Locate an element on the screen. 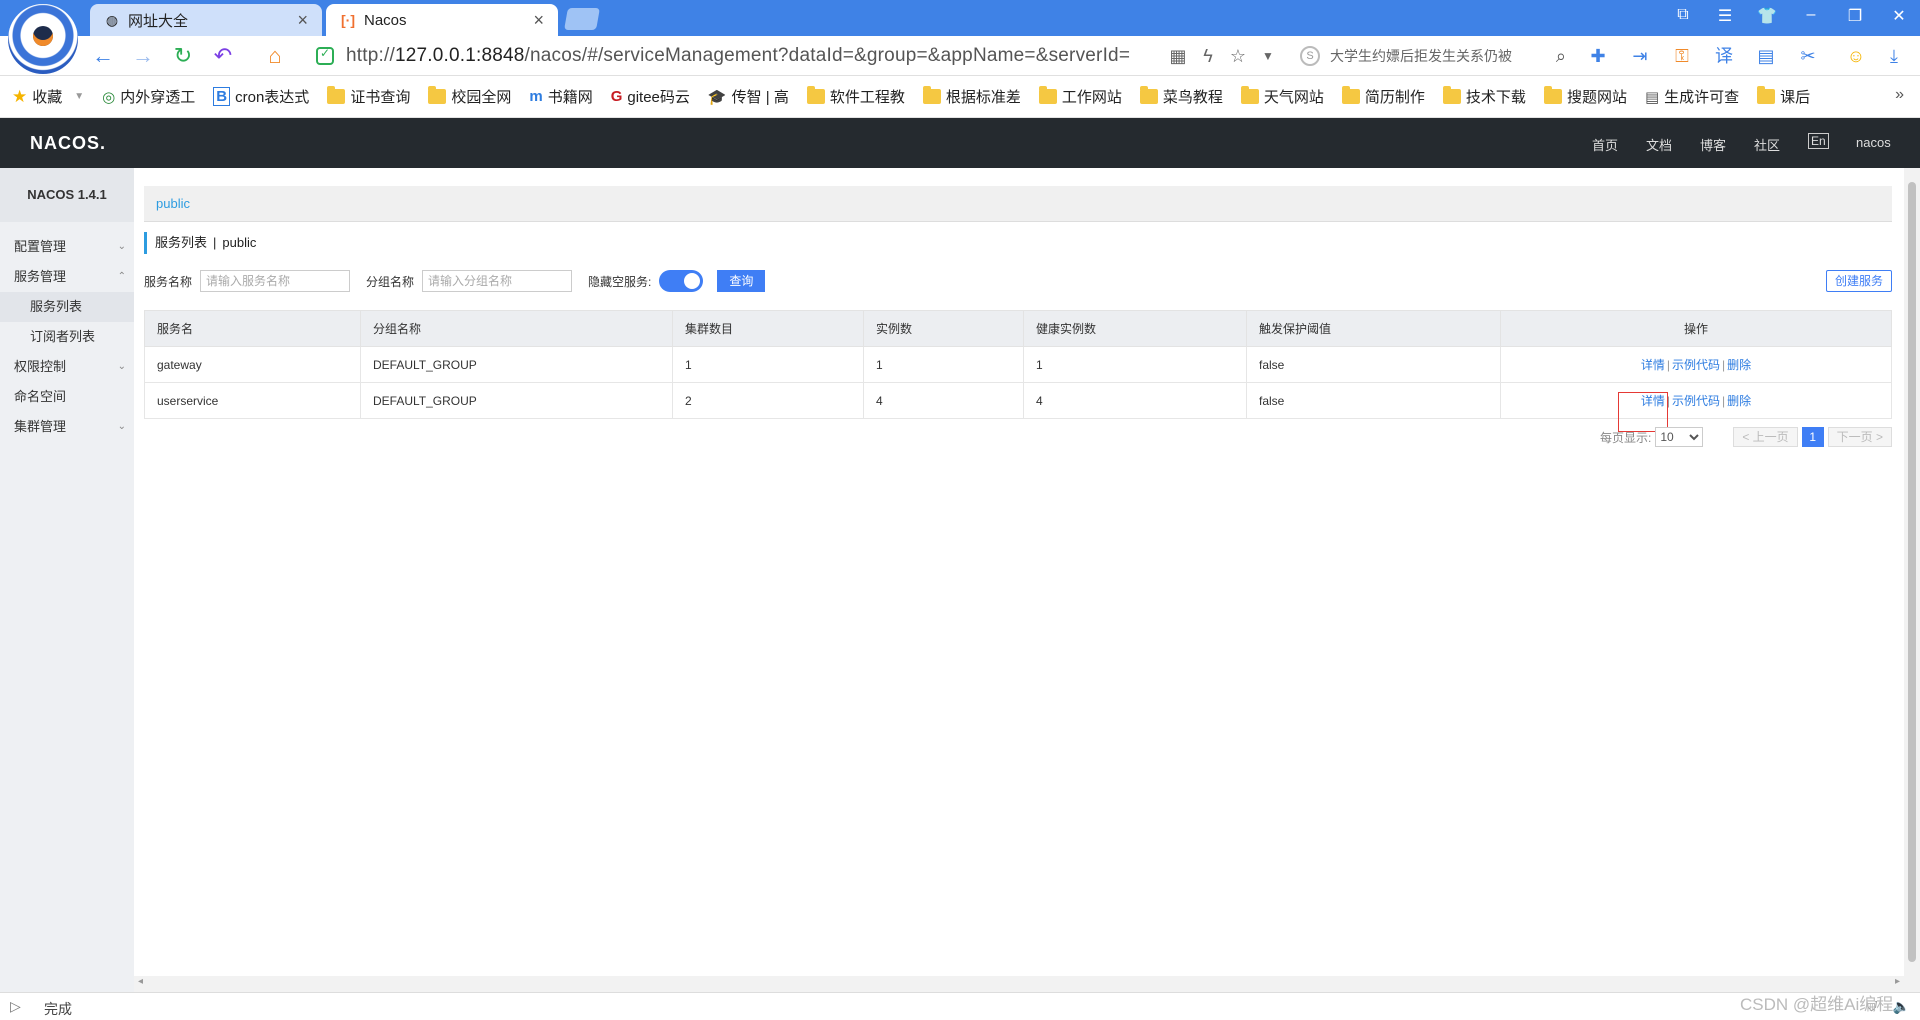  hide-empty-toggle is located at coordinates (681, 281).